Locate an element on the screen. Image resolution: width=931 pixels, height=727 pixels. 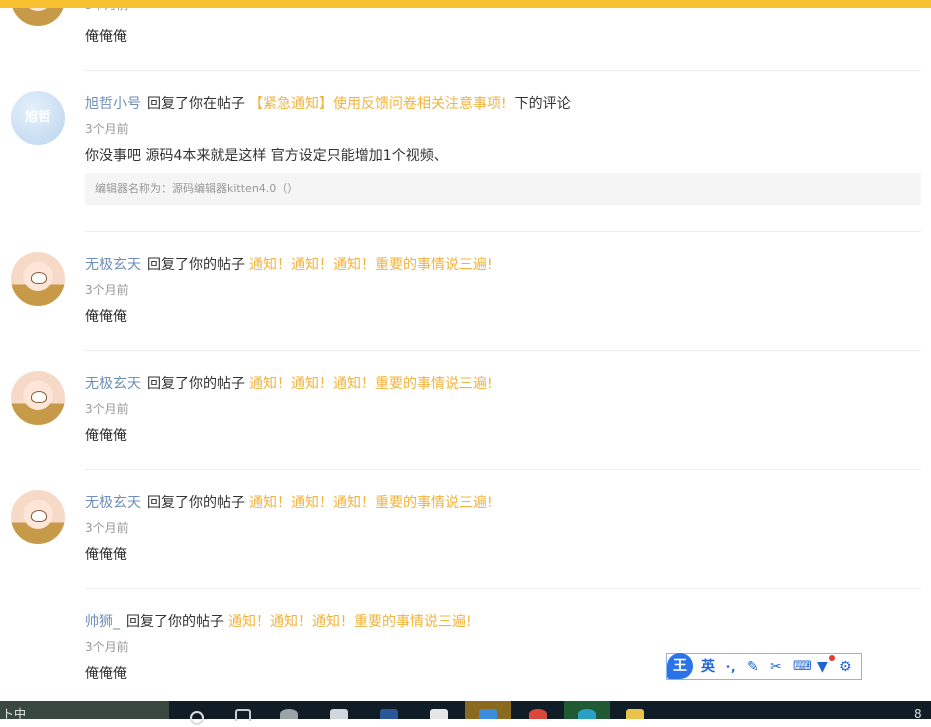
pen-icon: ✎ is located at coordinates (753, 667).